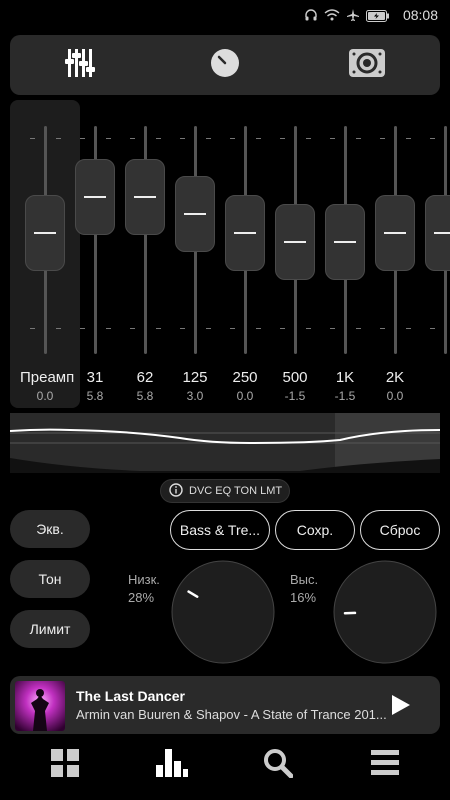  Describe the element at coordinates (225, 15) in the screenshot. I see `status-bar: 08:08` at that location.